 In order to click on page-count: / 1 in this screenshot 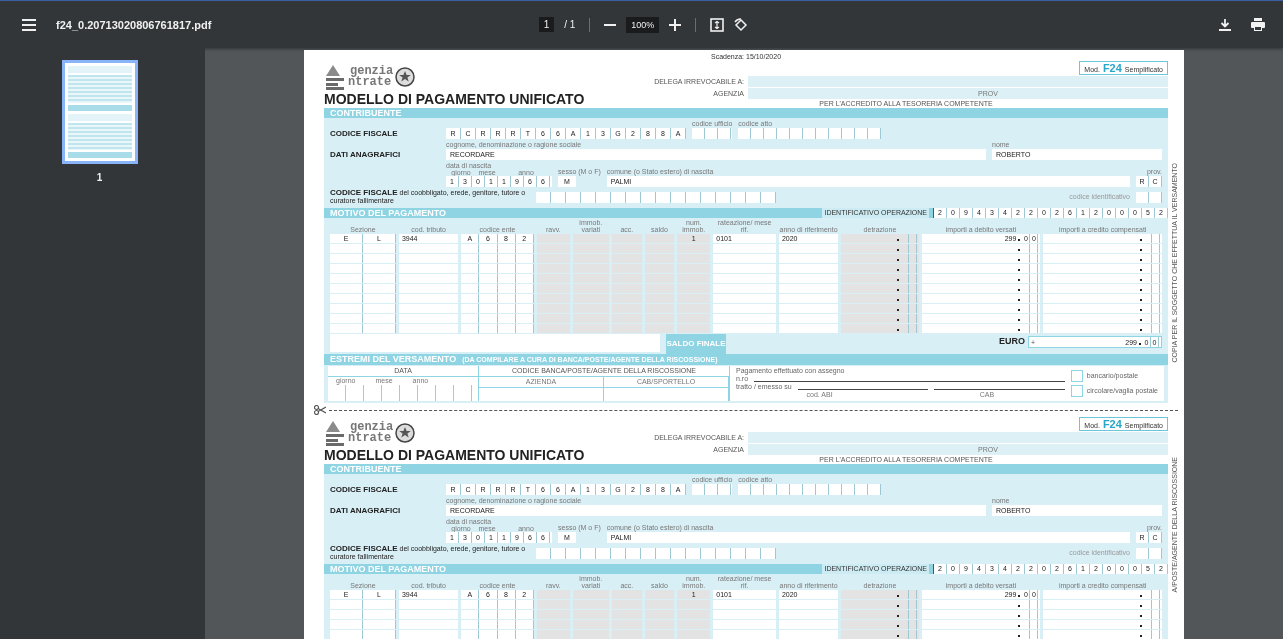, I will do `click(570, 24)`.